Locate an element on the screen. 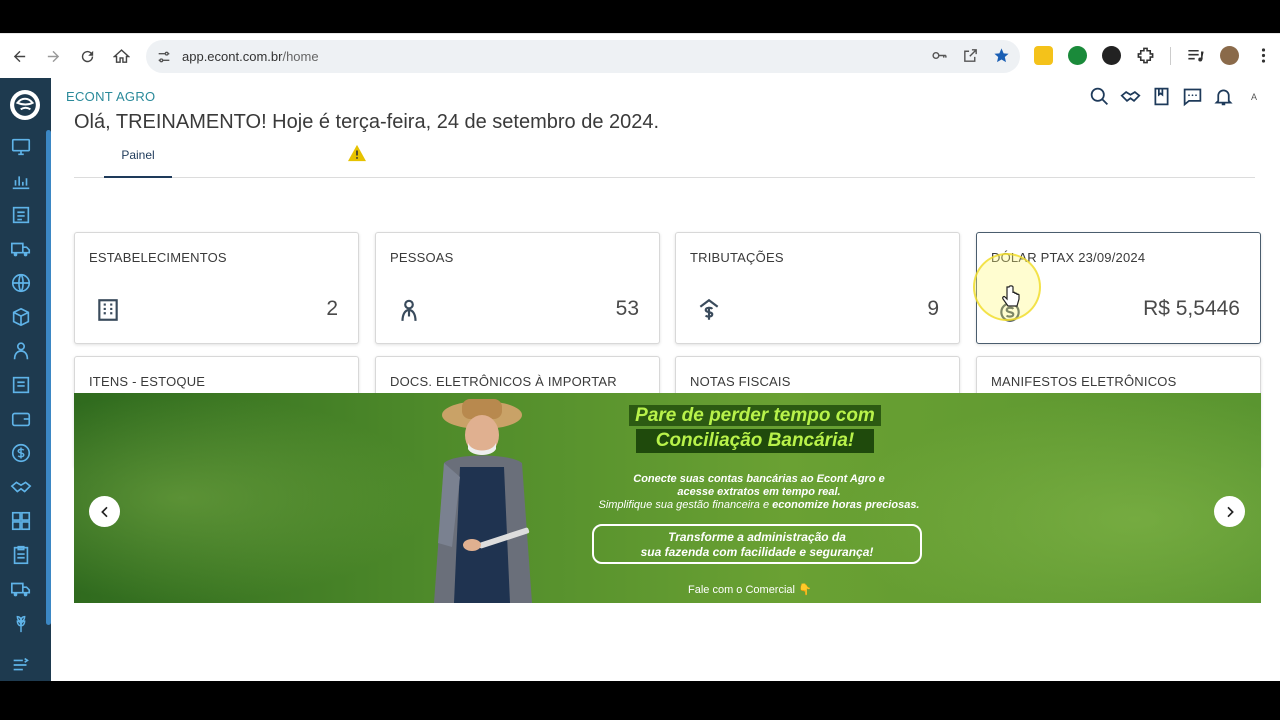  sidebar-item-deals is located at coordinates (21, 487).